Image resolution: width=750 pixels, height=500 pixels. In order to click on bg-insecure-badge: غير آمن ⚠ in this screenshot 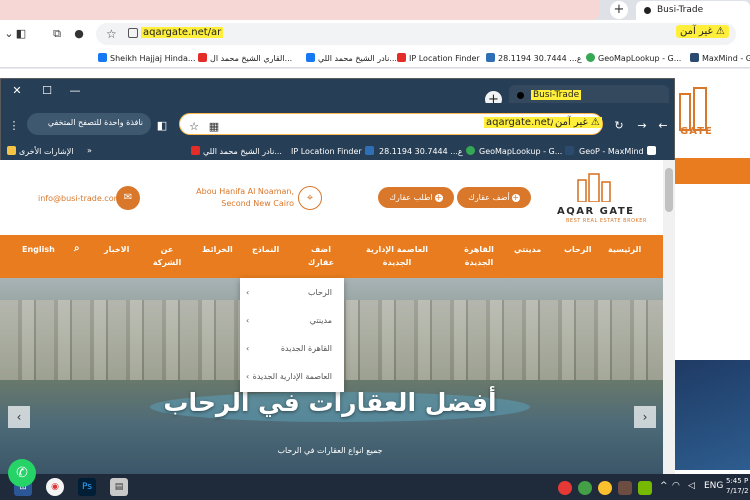, I will do `click(702, 31)`.